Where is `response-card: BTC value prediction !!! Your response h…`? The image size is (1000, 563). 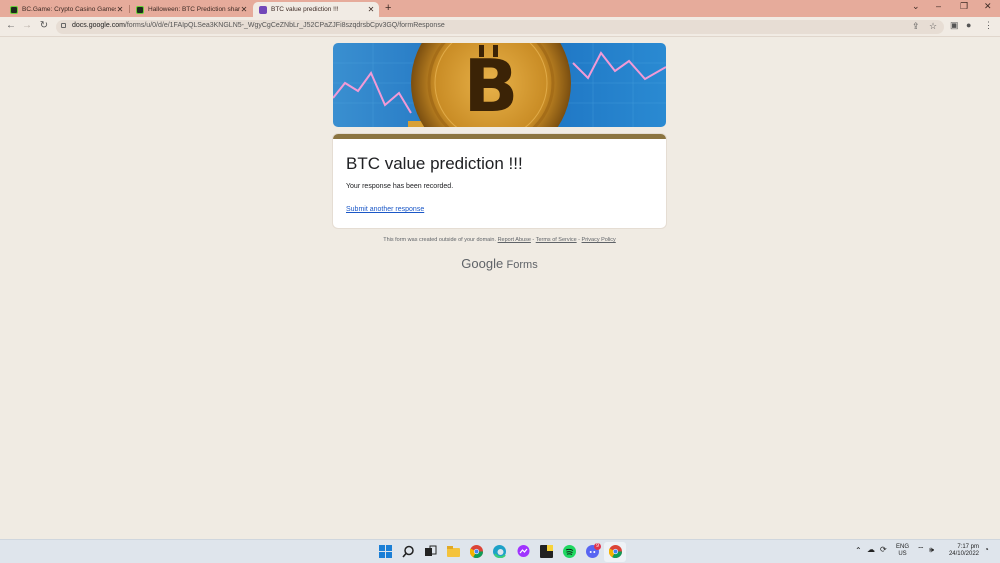 response-card: BTC value prediction !!! Your response h… is located at coordinates (499, 181).